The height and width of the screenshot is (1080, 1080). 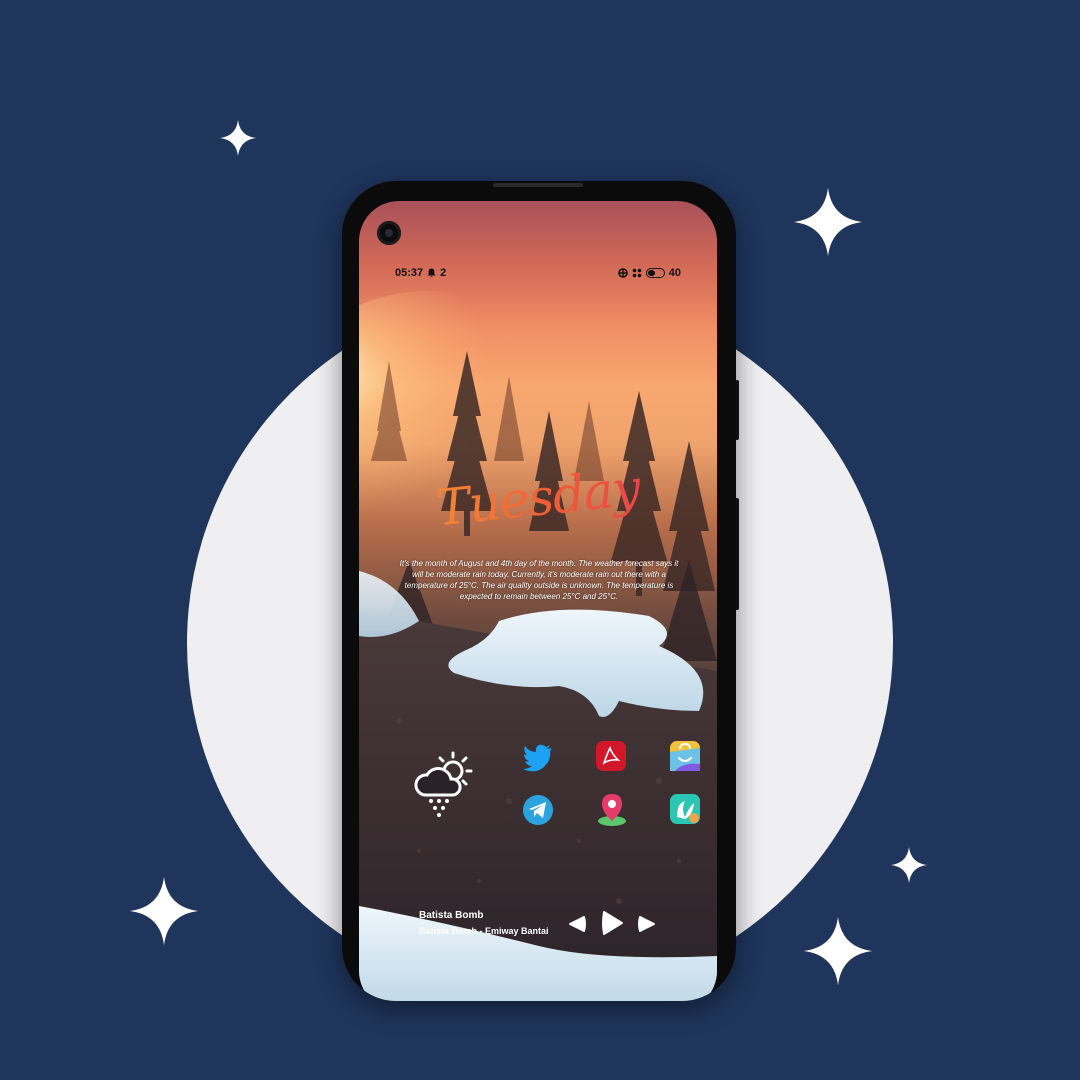 I want to click on clock: 05:37, so click(x=409, y=273).